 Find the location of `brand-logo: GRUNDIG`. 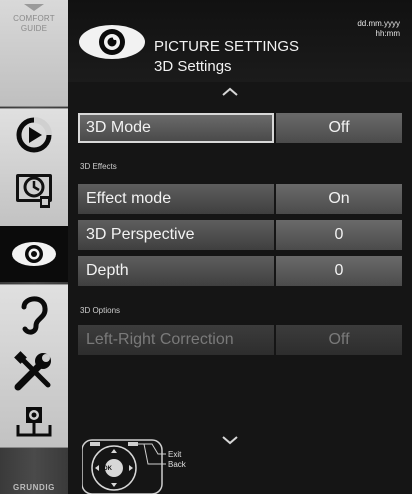

brand-logo: GRUNDIG is located at coordinates (34, 487).